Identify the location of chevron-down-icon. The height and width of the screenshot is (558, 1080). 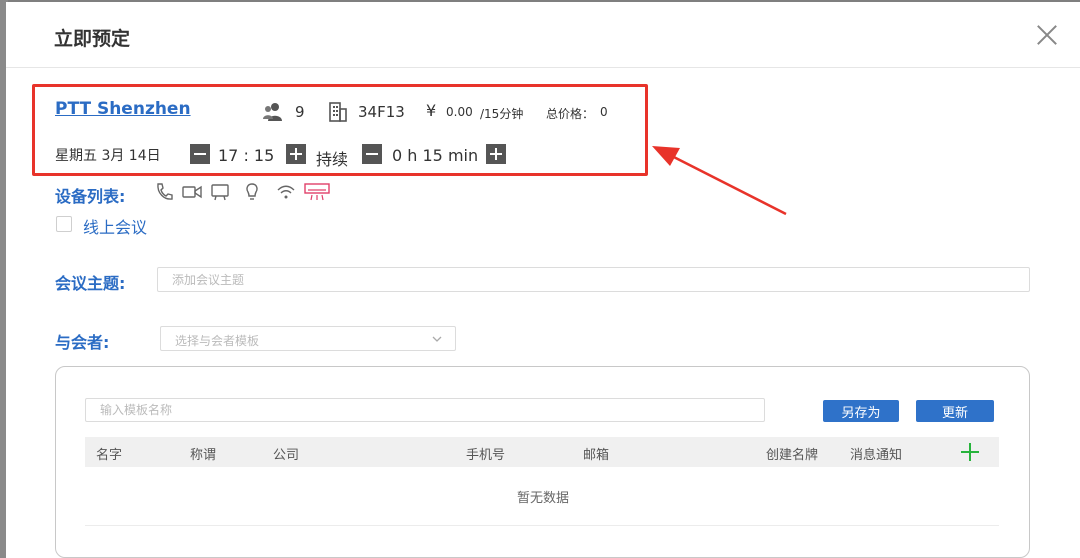
(437, 339).